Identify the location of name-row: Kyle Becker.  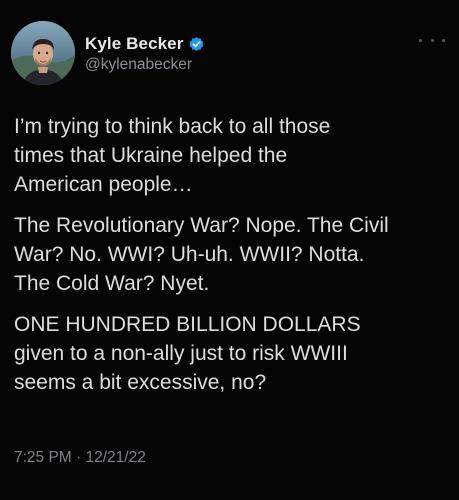
(145, 44).